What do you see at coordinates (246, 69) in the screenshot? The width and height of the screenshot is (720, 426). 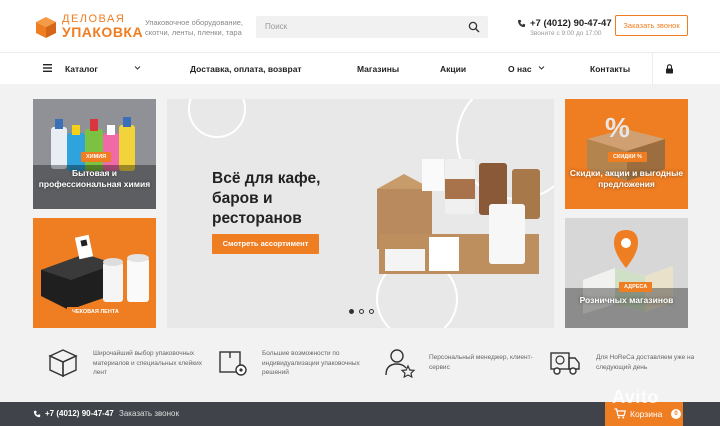 I see `nav-item-delivery: Доставка, оплата, возврат` at bounding box center [246, 69].